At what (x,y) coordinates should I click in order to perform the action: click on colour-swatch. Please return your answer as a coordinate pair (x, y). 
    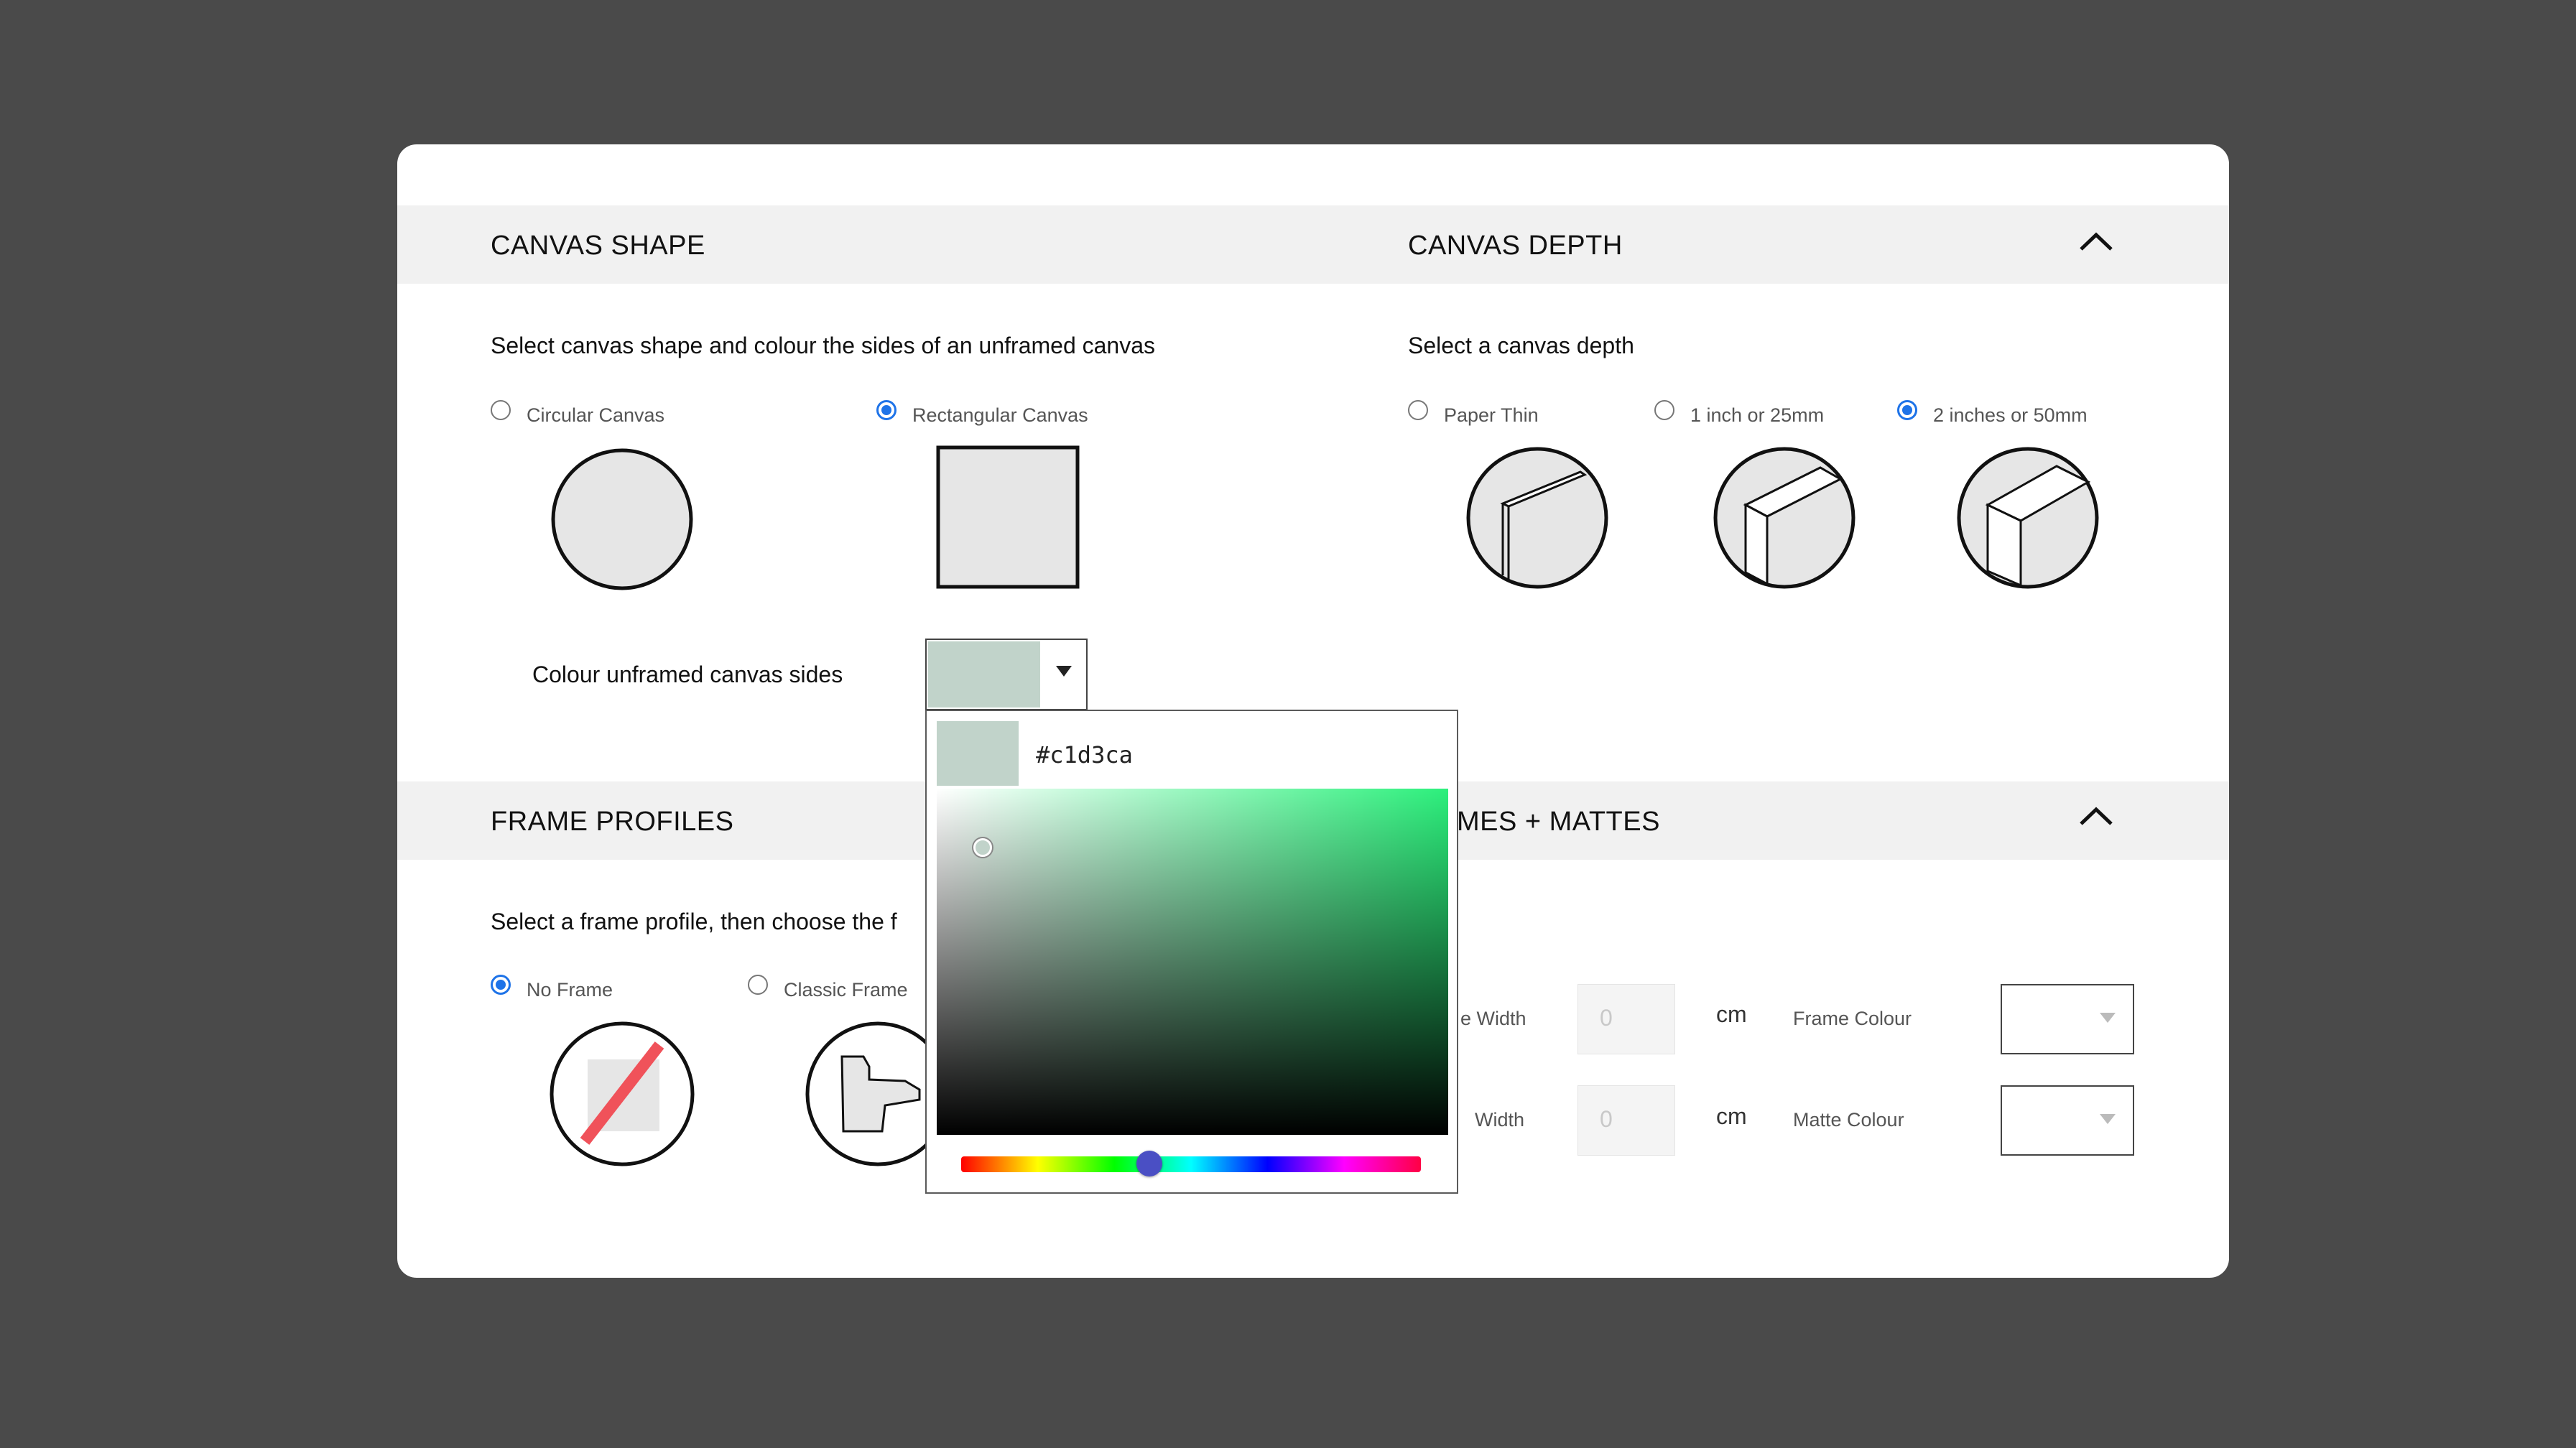
    Looking at the image, I should click on (984, 674).